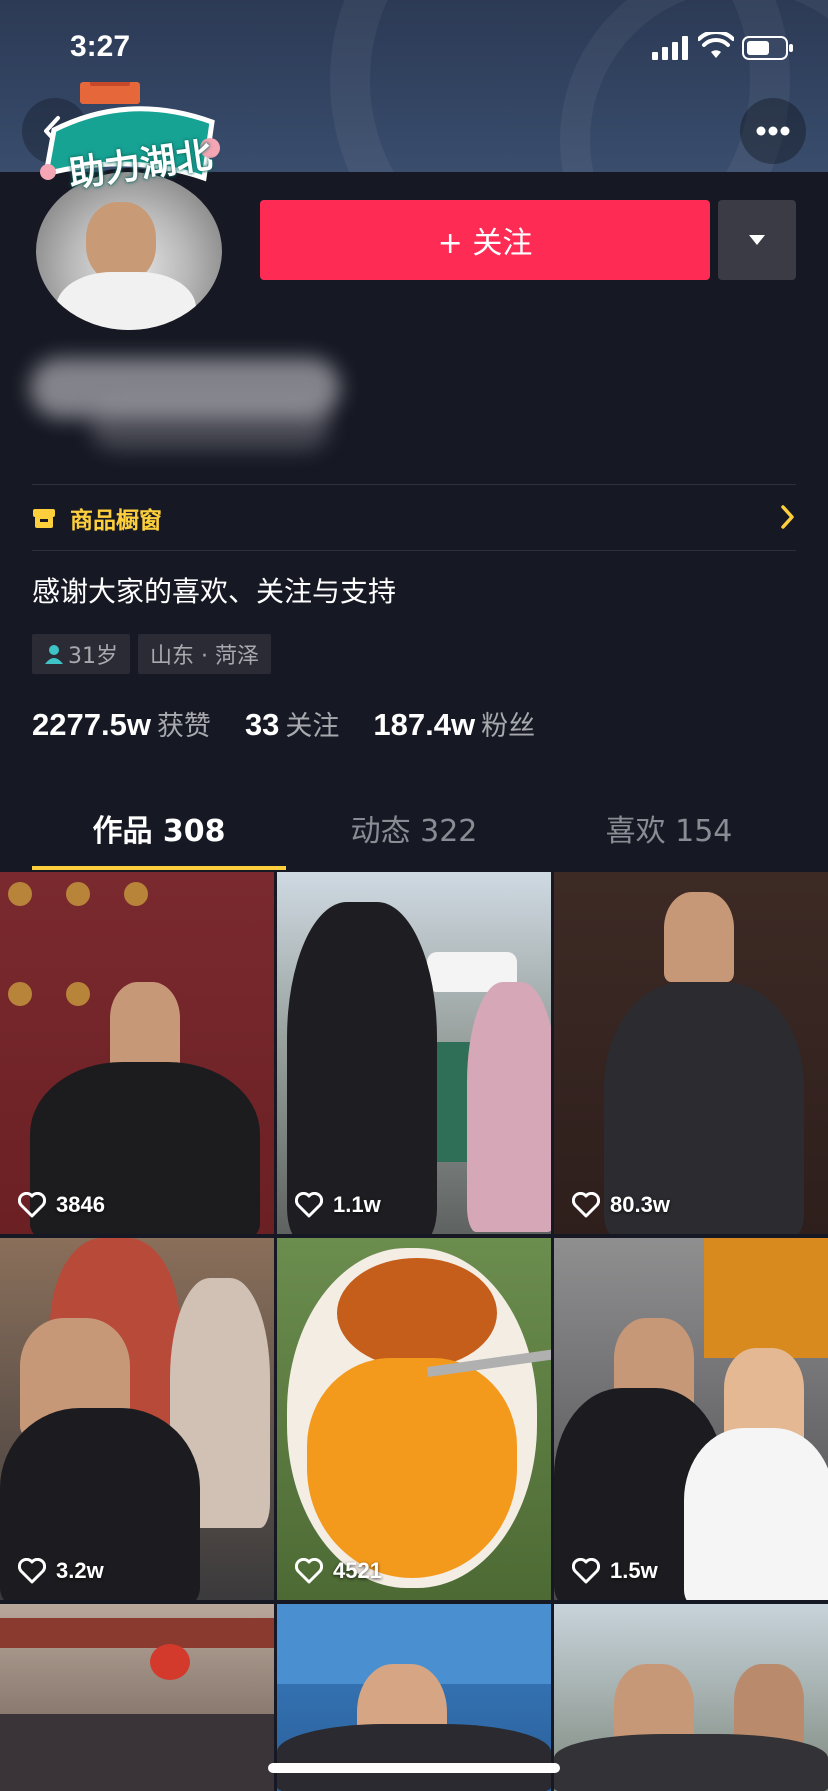 The width and height of the screenshot is (828, 1791). I want to click on video-likes: 80.3w, so click(621, 1205).